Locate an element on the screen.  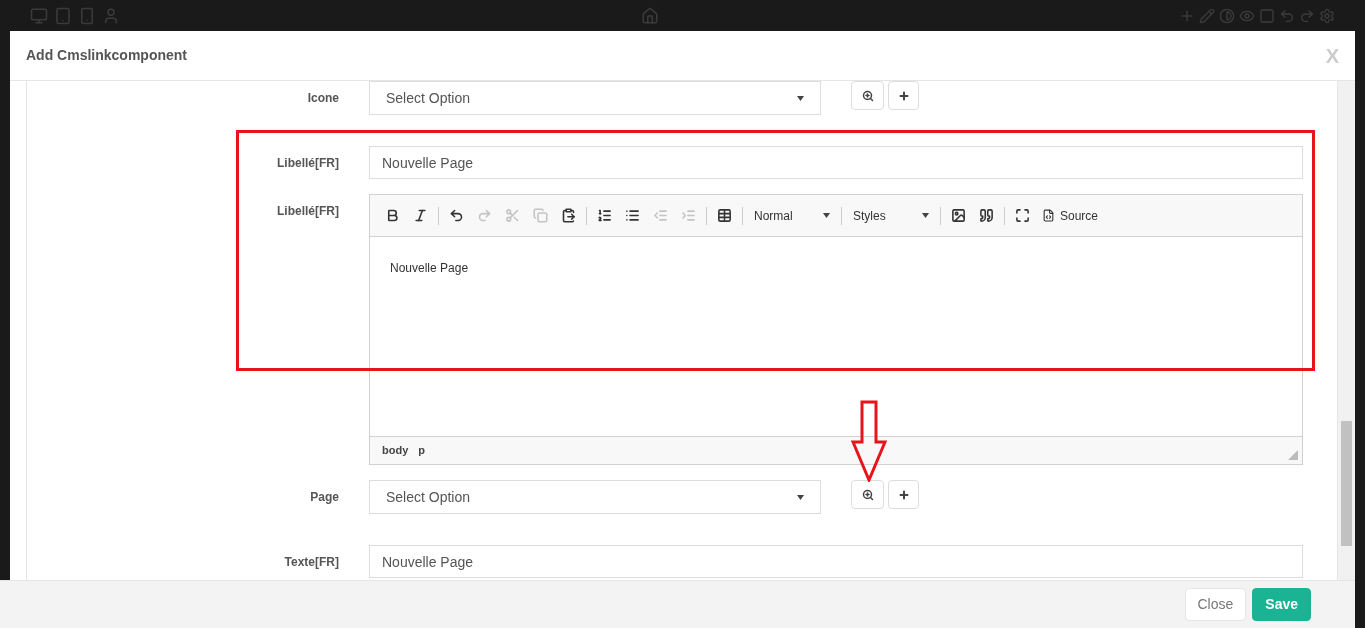
styles-dropdown: Styles is located at coordinates (891, 215).